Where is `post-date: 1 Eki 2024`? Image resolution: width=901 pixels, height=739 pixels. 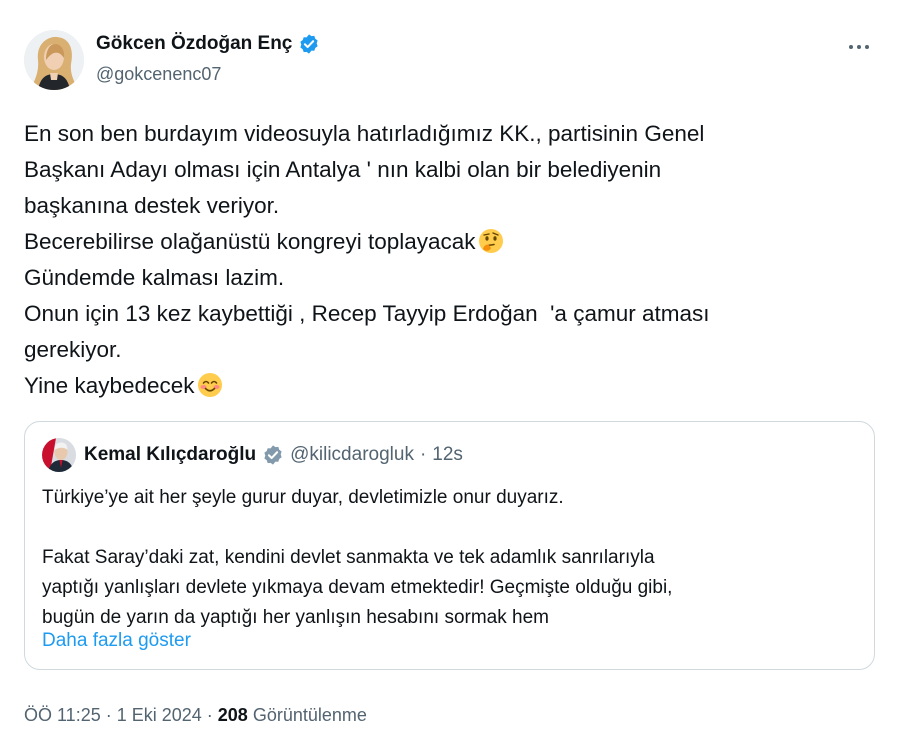
post-date: 1 Eki 2024 is located at coordinates (159, 715).